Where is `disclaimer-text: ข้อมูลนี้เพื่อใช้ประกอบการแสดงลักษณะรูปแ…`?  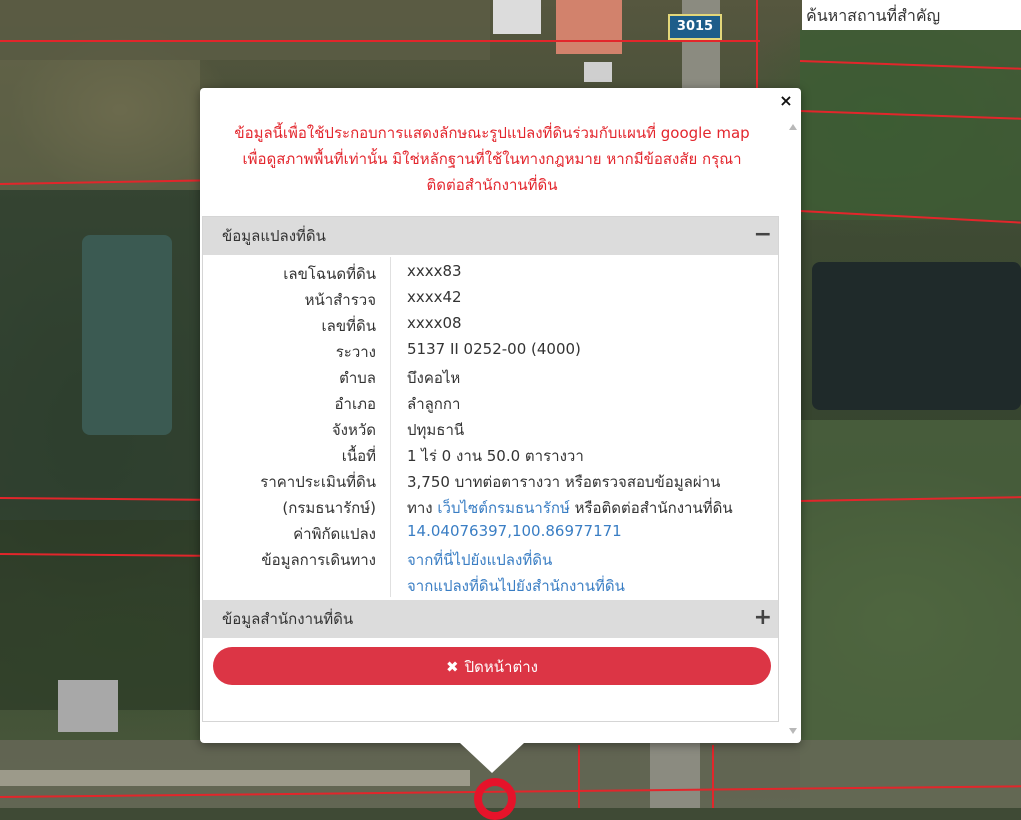
disclaimer-text: ข้อมูลนี้เพื่อใช้ประกอบการแสดงลักษณะรูปแ… is located at coordinates (492, 159).